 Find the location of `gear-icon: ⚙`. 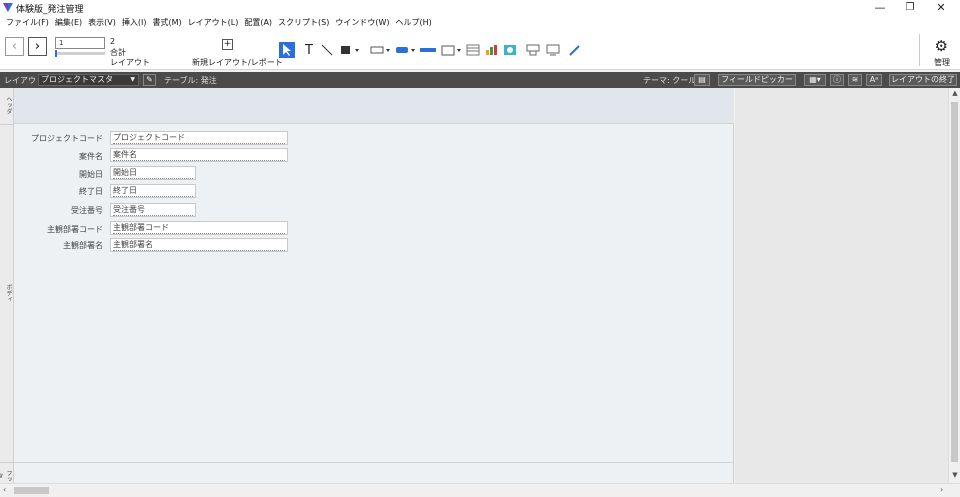

gear-icon: ⚙ is located at coordinates (941, 46).